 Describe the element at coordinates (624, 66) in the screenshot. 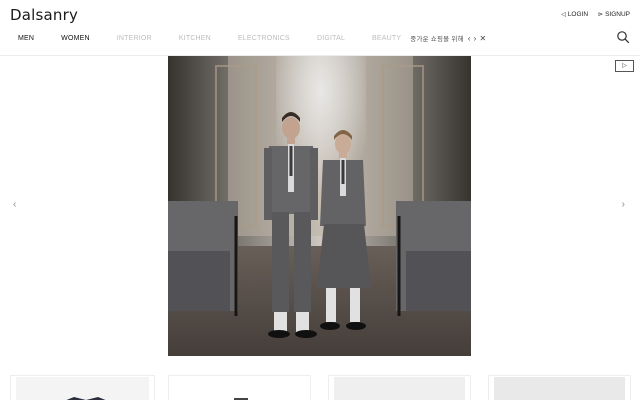

I see `play-pause-button: ▷` at that location.